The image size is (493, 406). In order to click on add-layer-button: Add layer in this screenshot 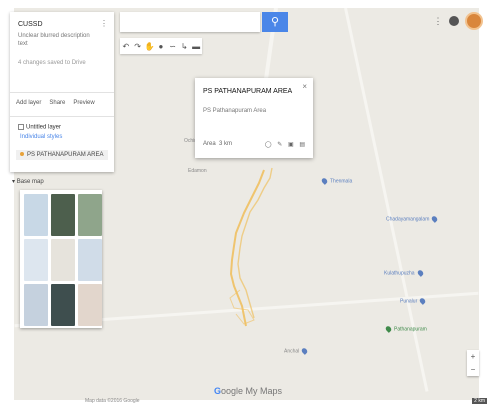, I will do `click(28, 103)`.